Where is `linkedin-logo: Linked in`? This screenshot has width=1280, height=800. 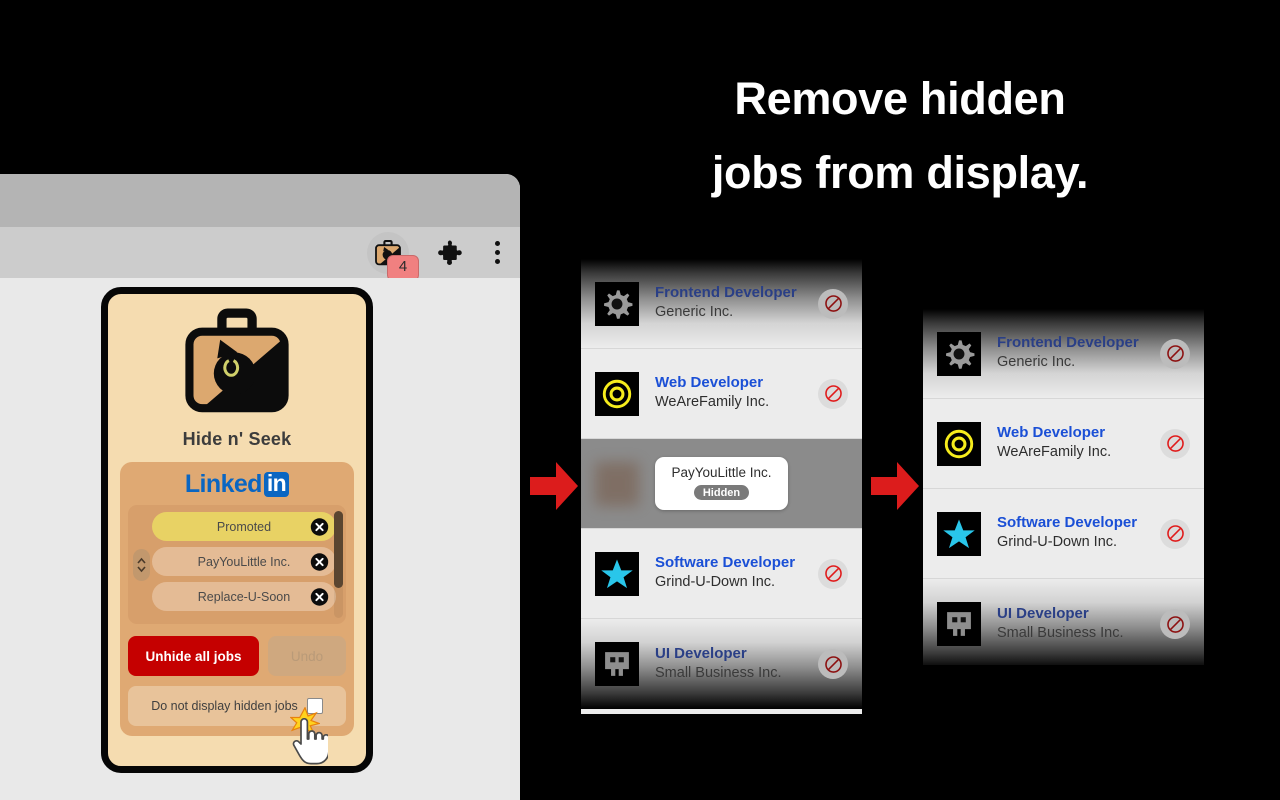 linkedin-logo: Linked in is located at coordinates (237, 487).